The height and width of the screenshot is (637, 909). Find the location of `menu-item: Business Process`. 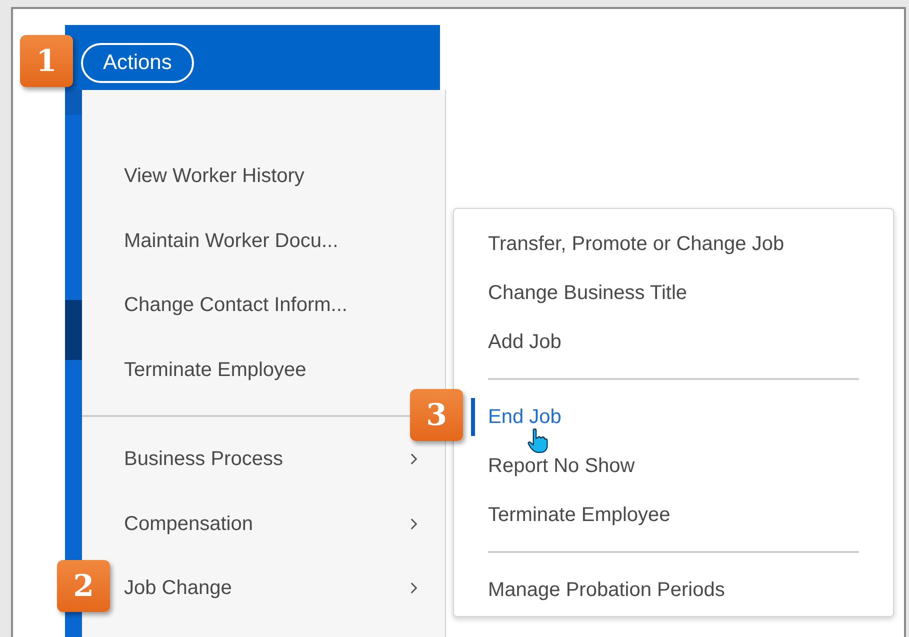

menu-item: Business Process is located at coordinates (203, 459).